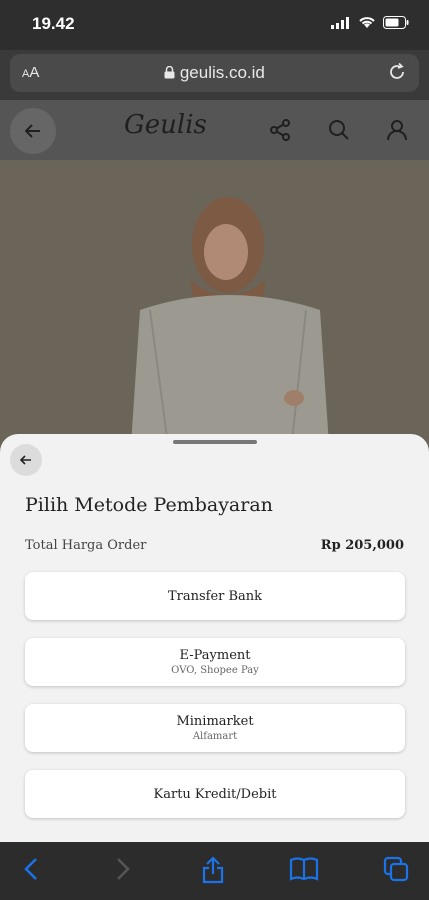 This screenshot has width=429, height=900. What do you see at coordinates (165, 125) in the screenshot?
I see `site-logo: Geulis` at bounding box center [165, 125].